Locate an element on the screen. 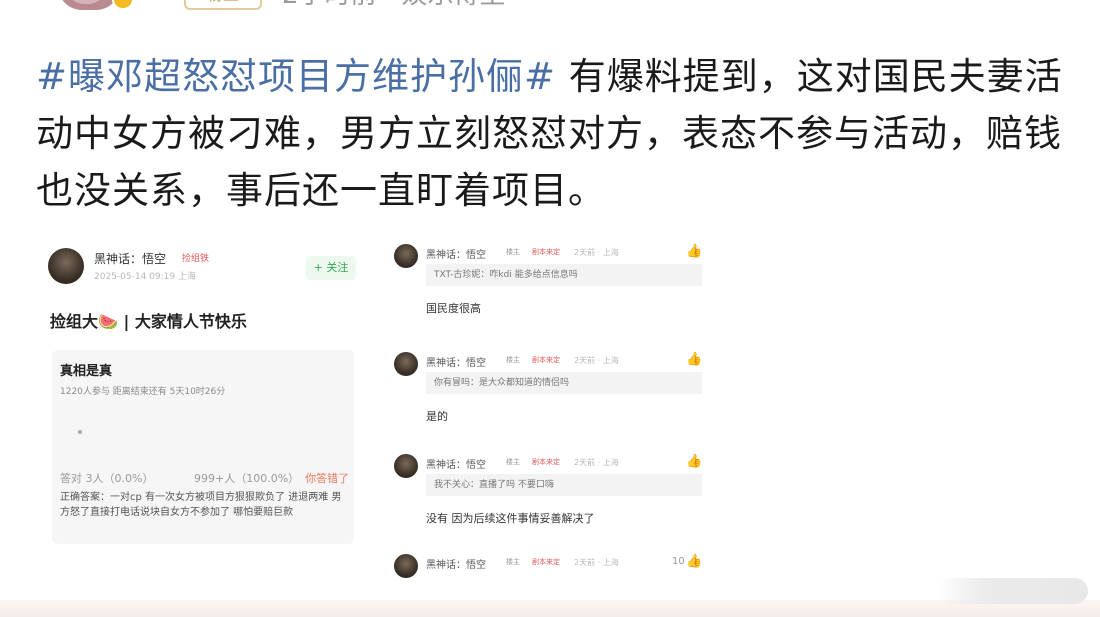 The image size is (1100, 617). quoted-reply: 我不关心：直播了吗 不要口嗨 is located at coordinates (564, 485).